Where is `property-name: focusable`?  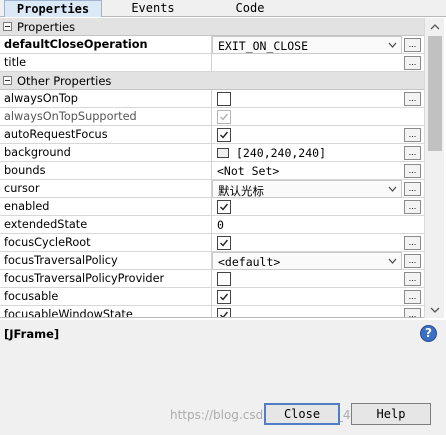 property-name: focusable is located at coordinates (31, 296).